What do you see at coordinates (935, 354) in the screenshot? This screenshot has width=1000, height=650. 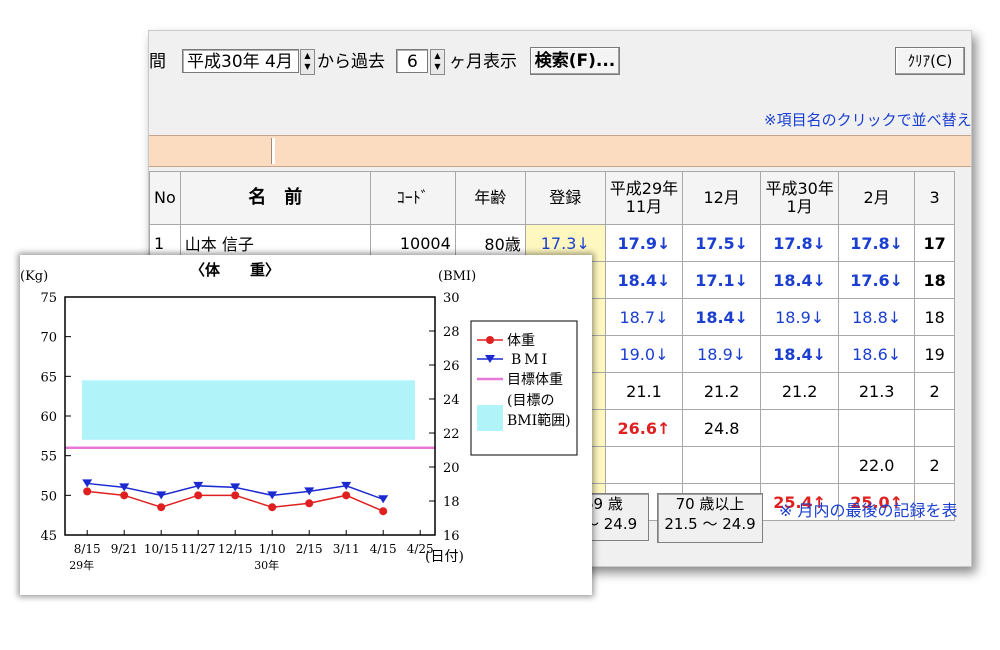 I see `month-value: 19` at bounding box center [935, 354].